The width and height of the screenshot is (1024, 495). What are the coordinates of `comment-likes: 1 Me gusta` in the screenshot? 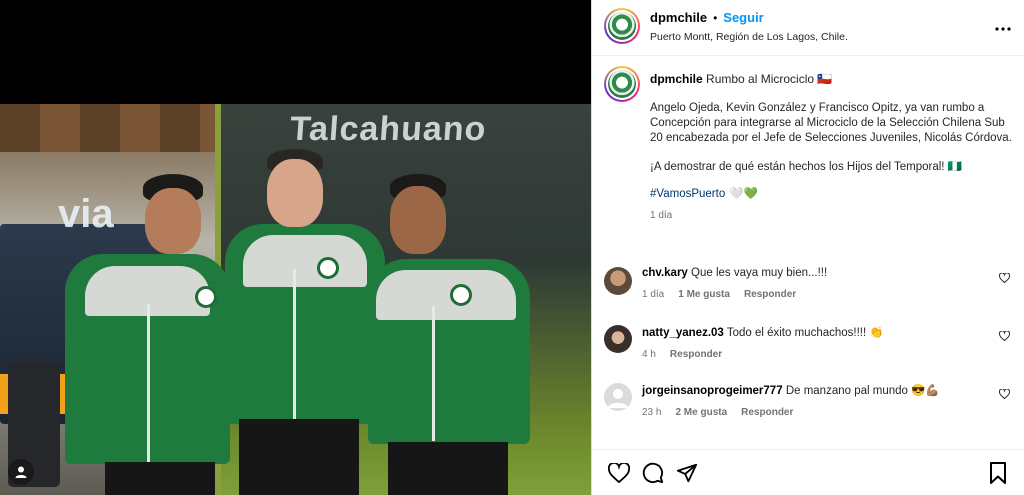 It's located at (704, 294).